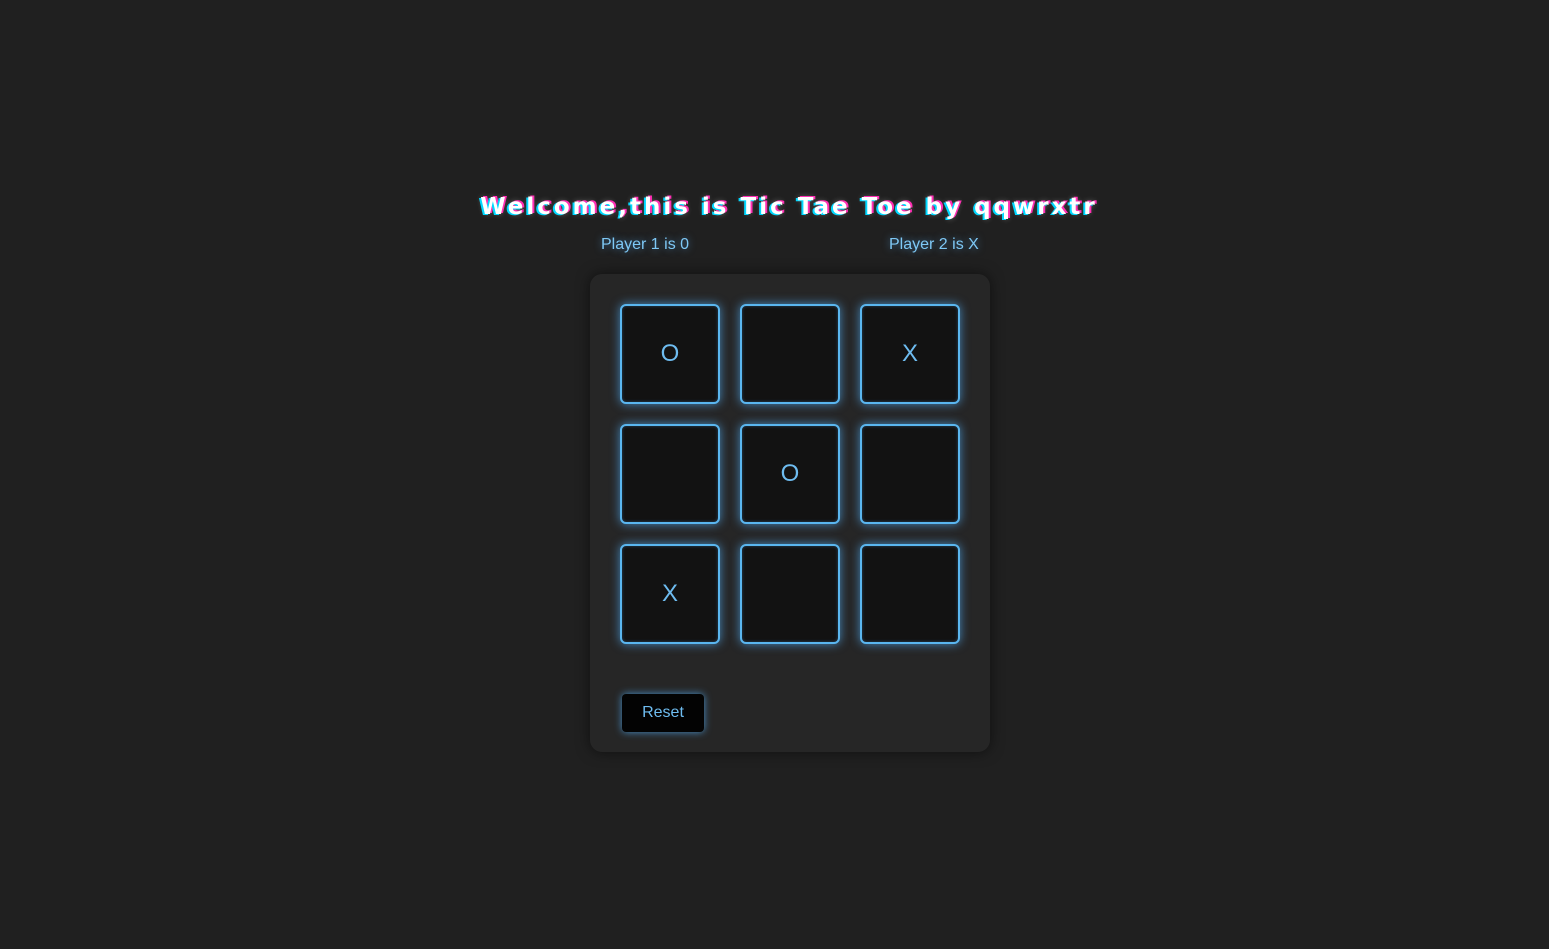 The height and width of the screenshot is (949, 1549). What do you see at coordinates (670, 594) in the screenshot?
I see `board-cell-7: X` at bounding box center [670, 594].